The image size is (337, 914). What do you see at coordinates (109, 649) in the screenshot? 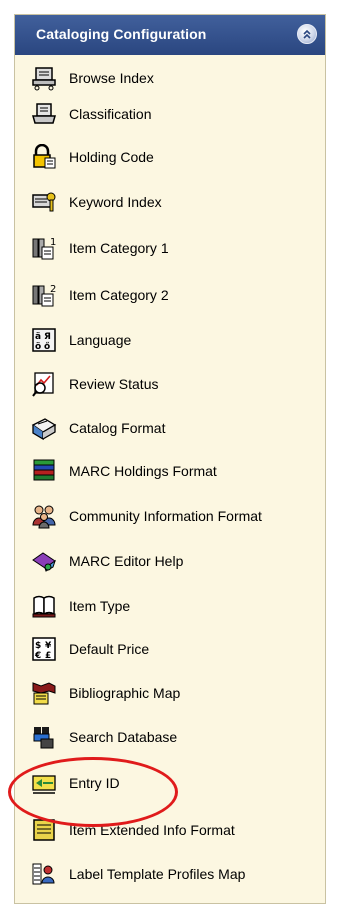
I see `menu-item-label: Default Price` at bounding box center [109, 649].